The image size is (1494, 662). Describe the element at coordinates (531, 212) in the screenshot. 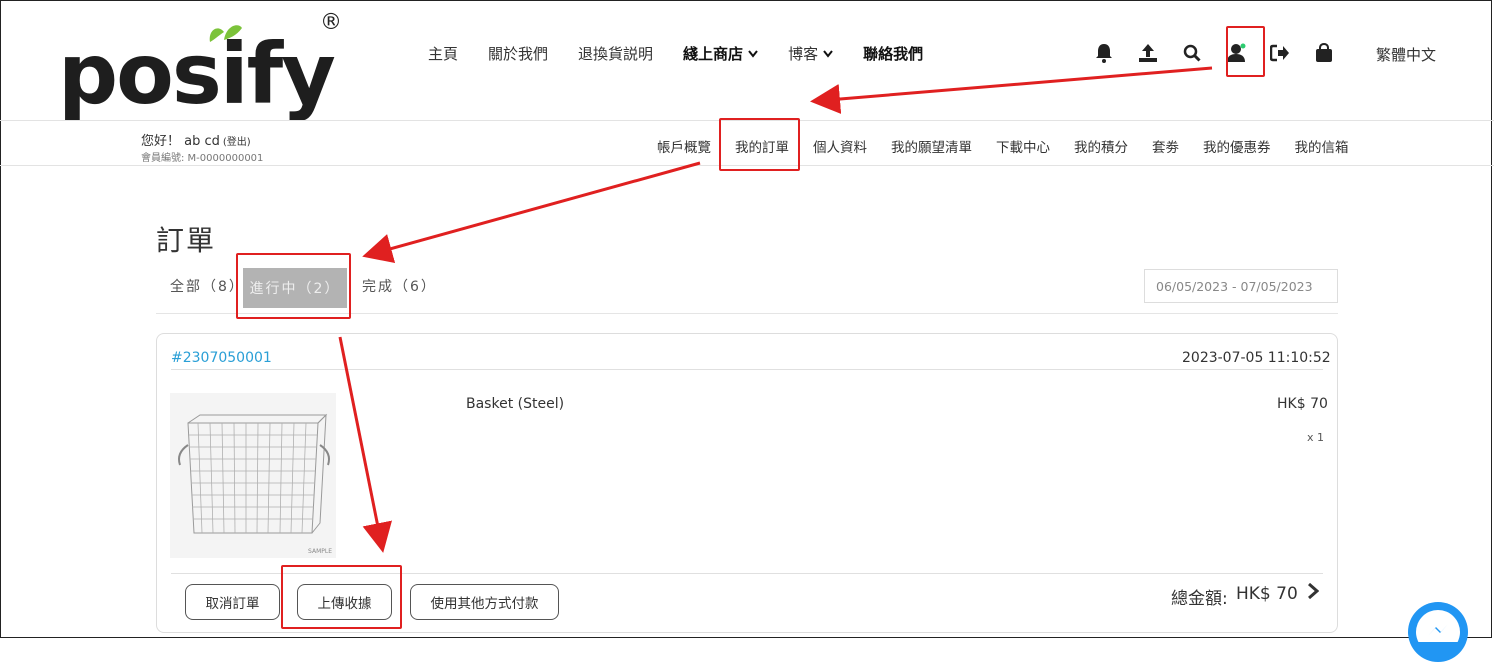

I see `arrow-orders-to-tab` at that location.